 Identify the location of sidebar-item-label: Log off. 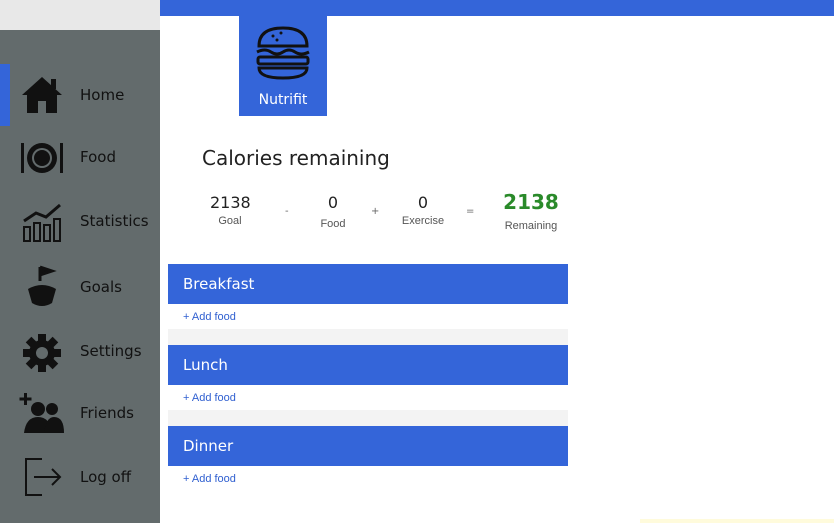
(106, 477).